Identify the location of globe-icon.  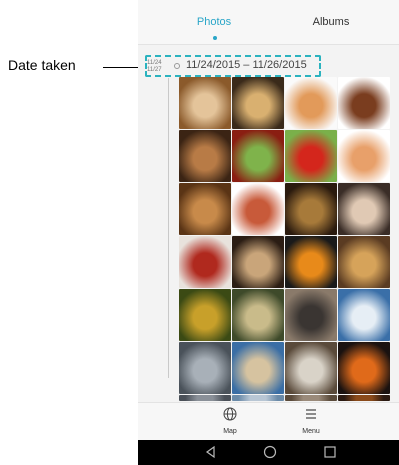
(230, 414).